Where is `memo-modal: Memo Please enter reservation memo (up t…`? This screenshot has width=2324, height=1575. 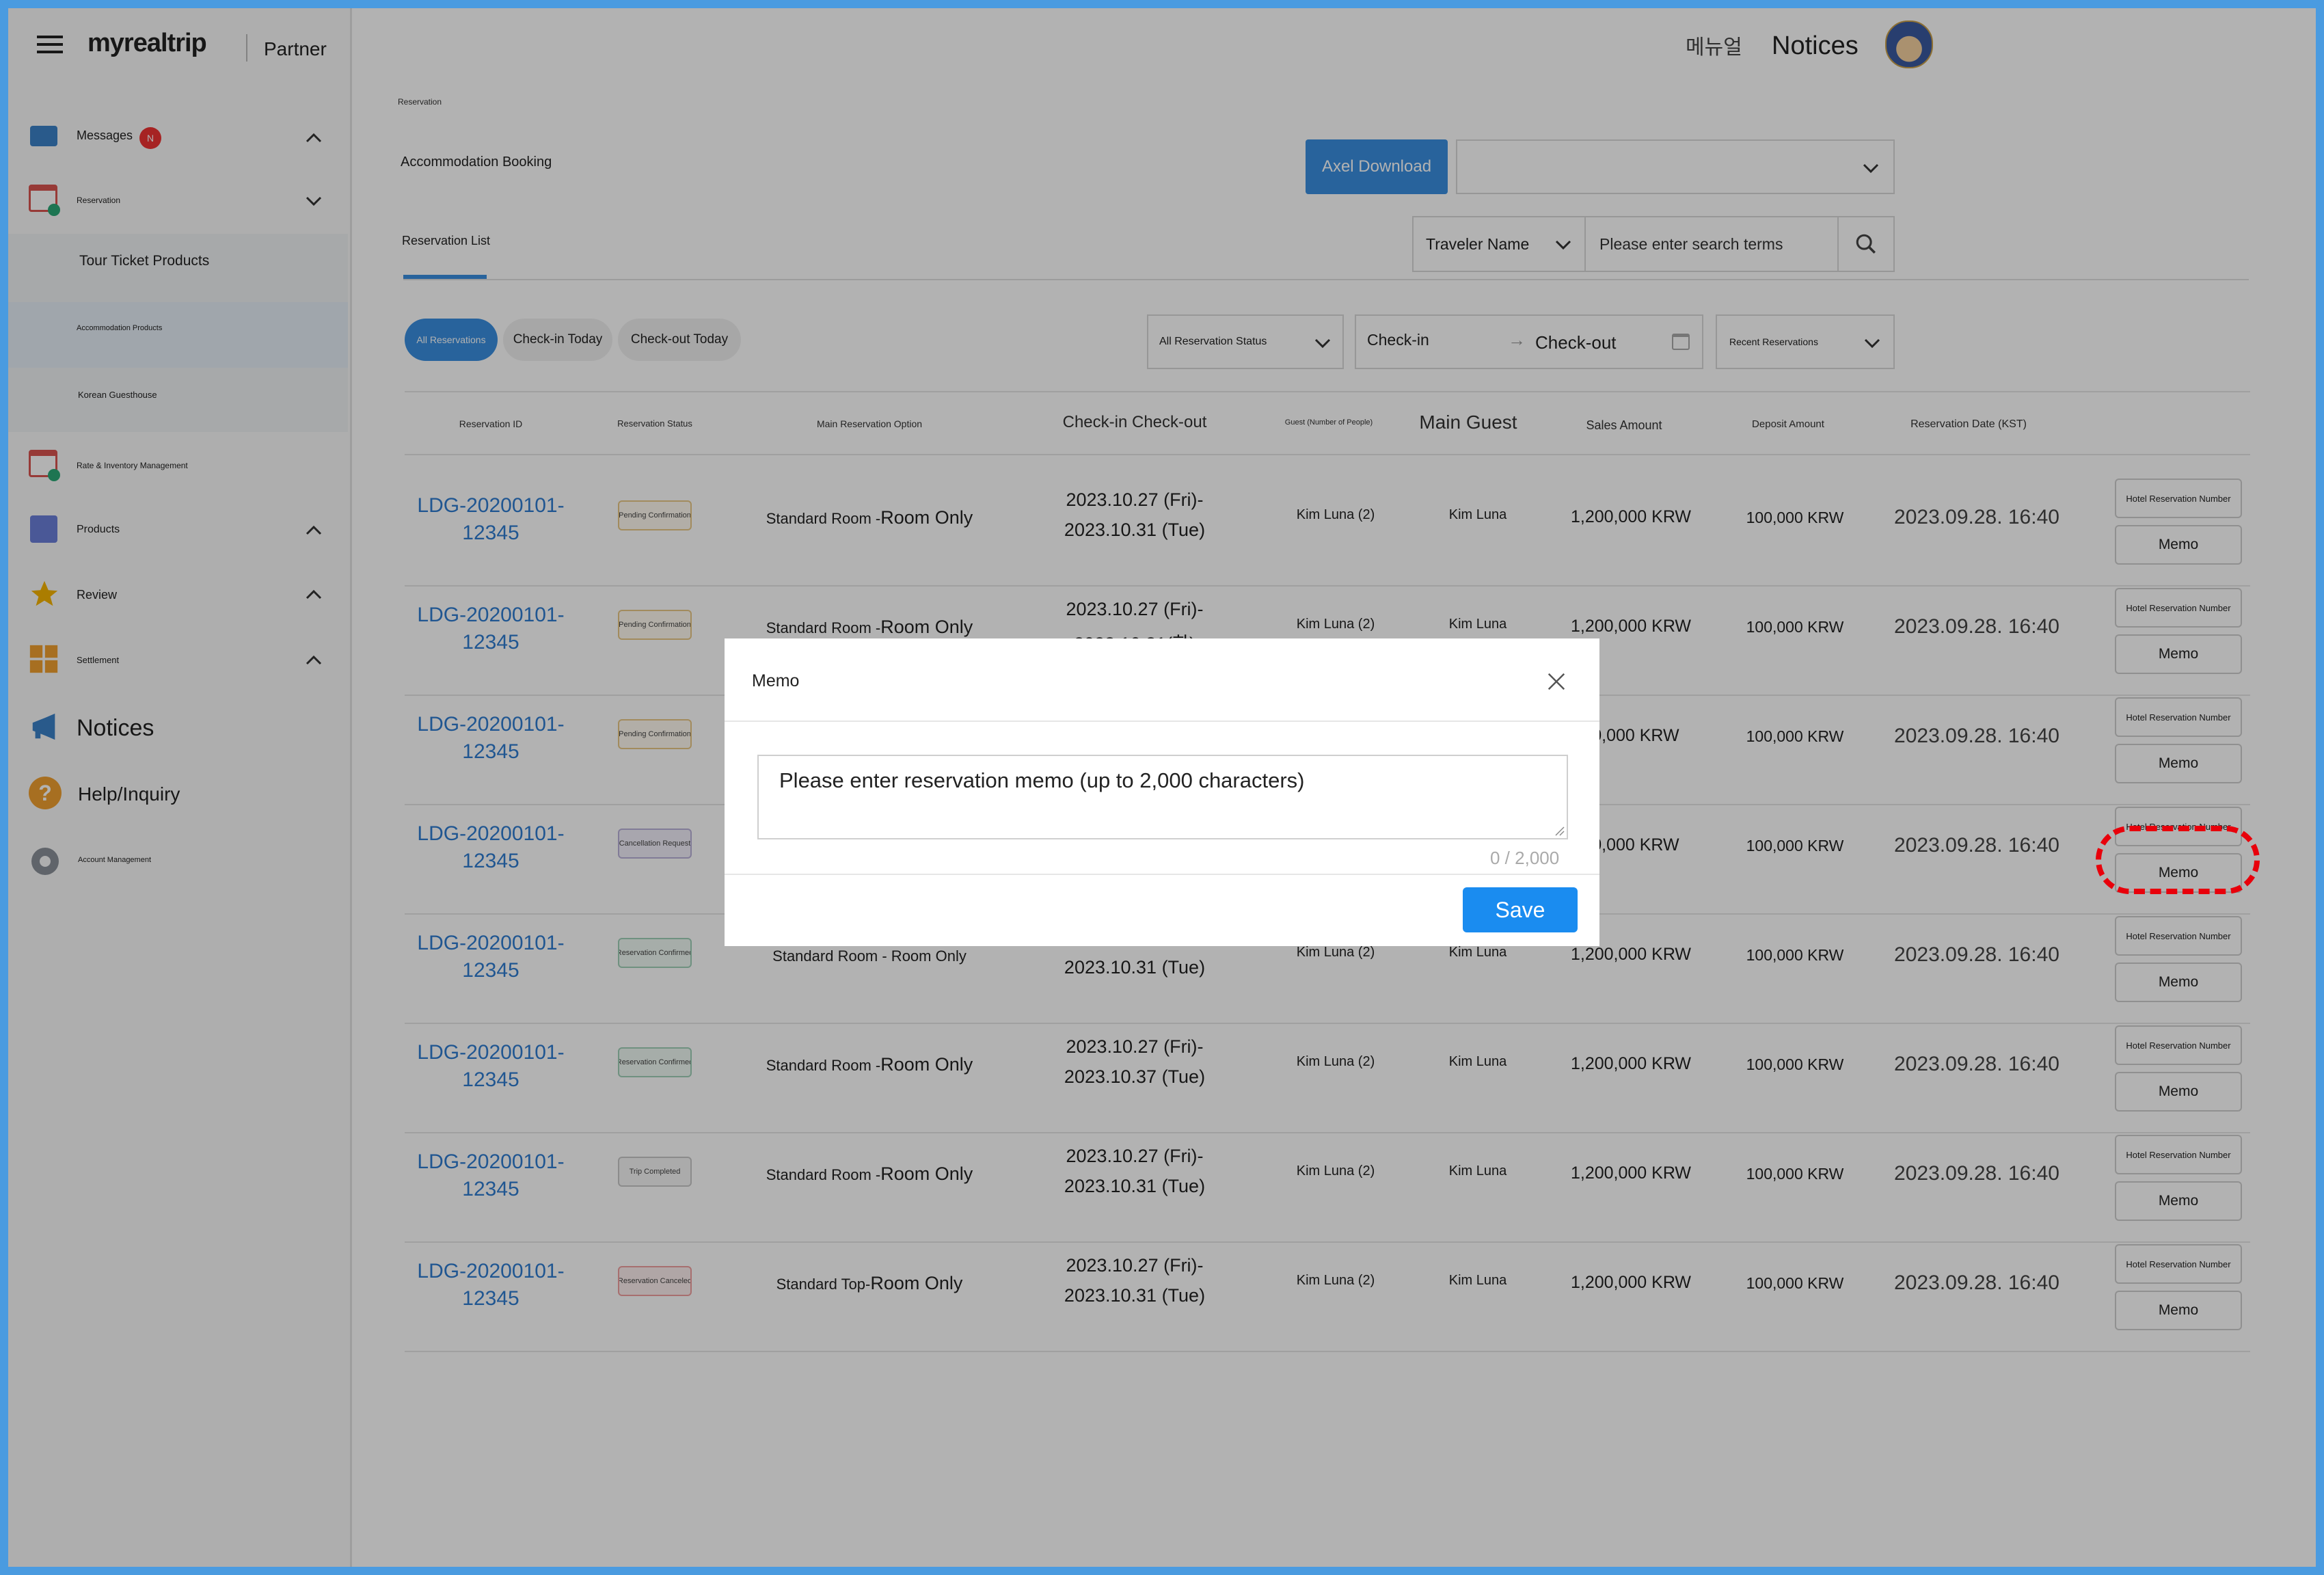 memo-modal: Memo Please enter reservation memo (up t… is located at coordinates (1162, 792).